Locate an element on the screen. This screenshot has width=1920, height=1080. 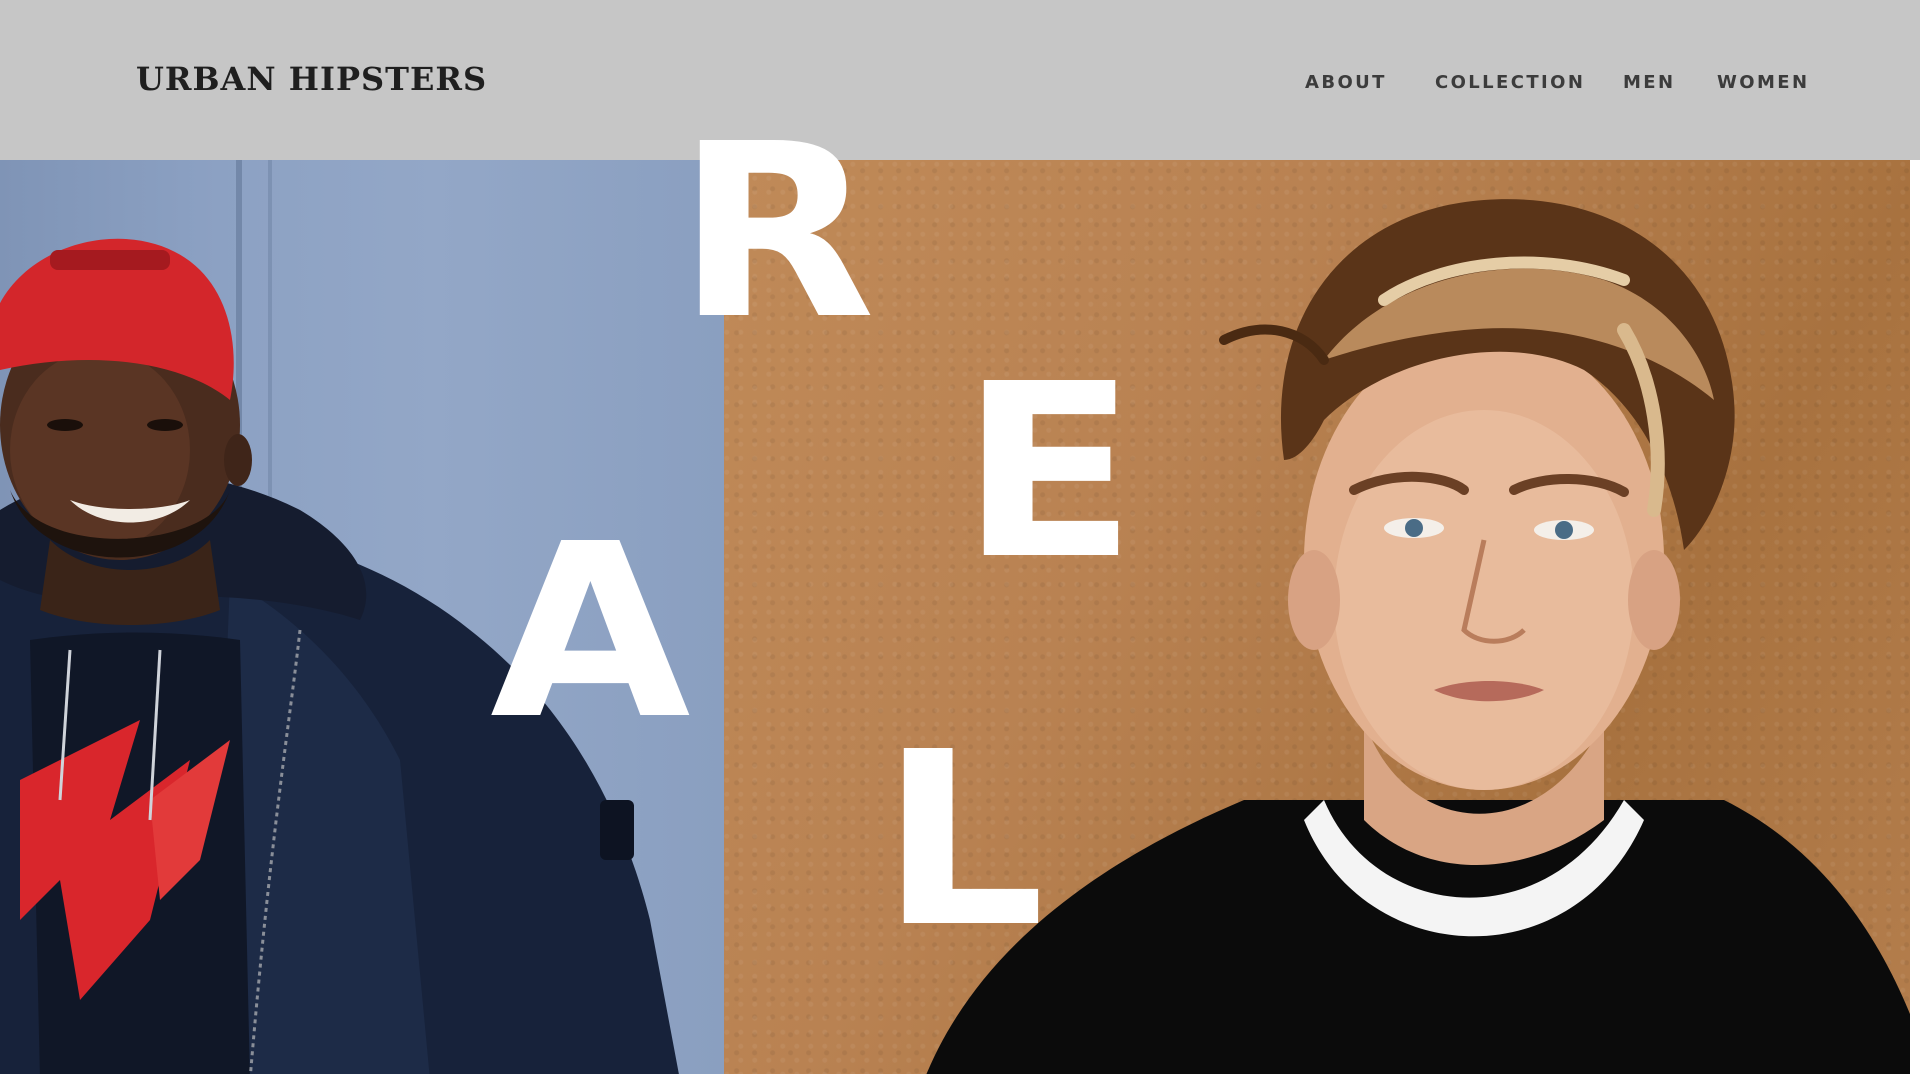
nav-item-women: WOMEN is located at coordinates (1763, 82).